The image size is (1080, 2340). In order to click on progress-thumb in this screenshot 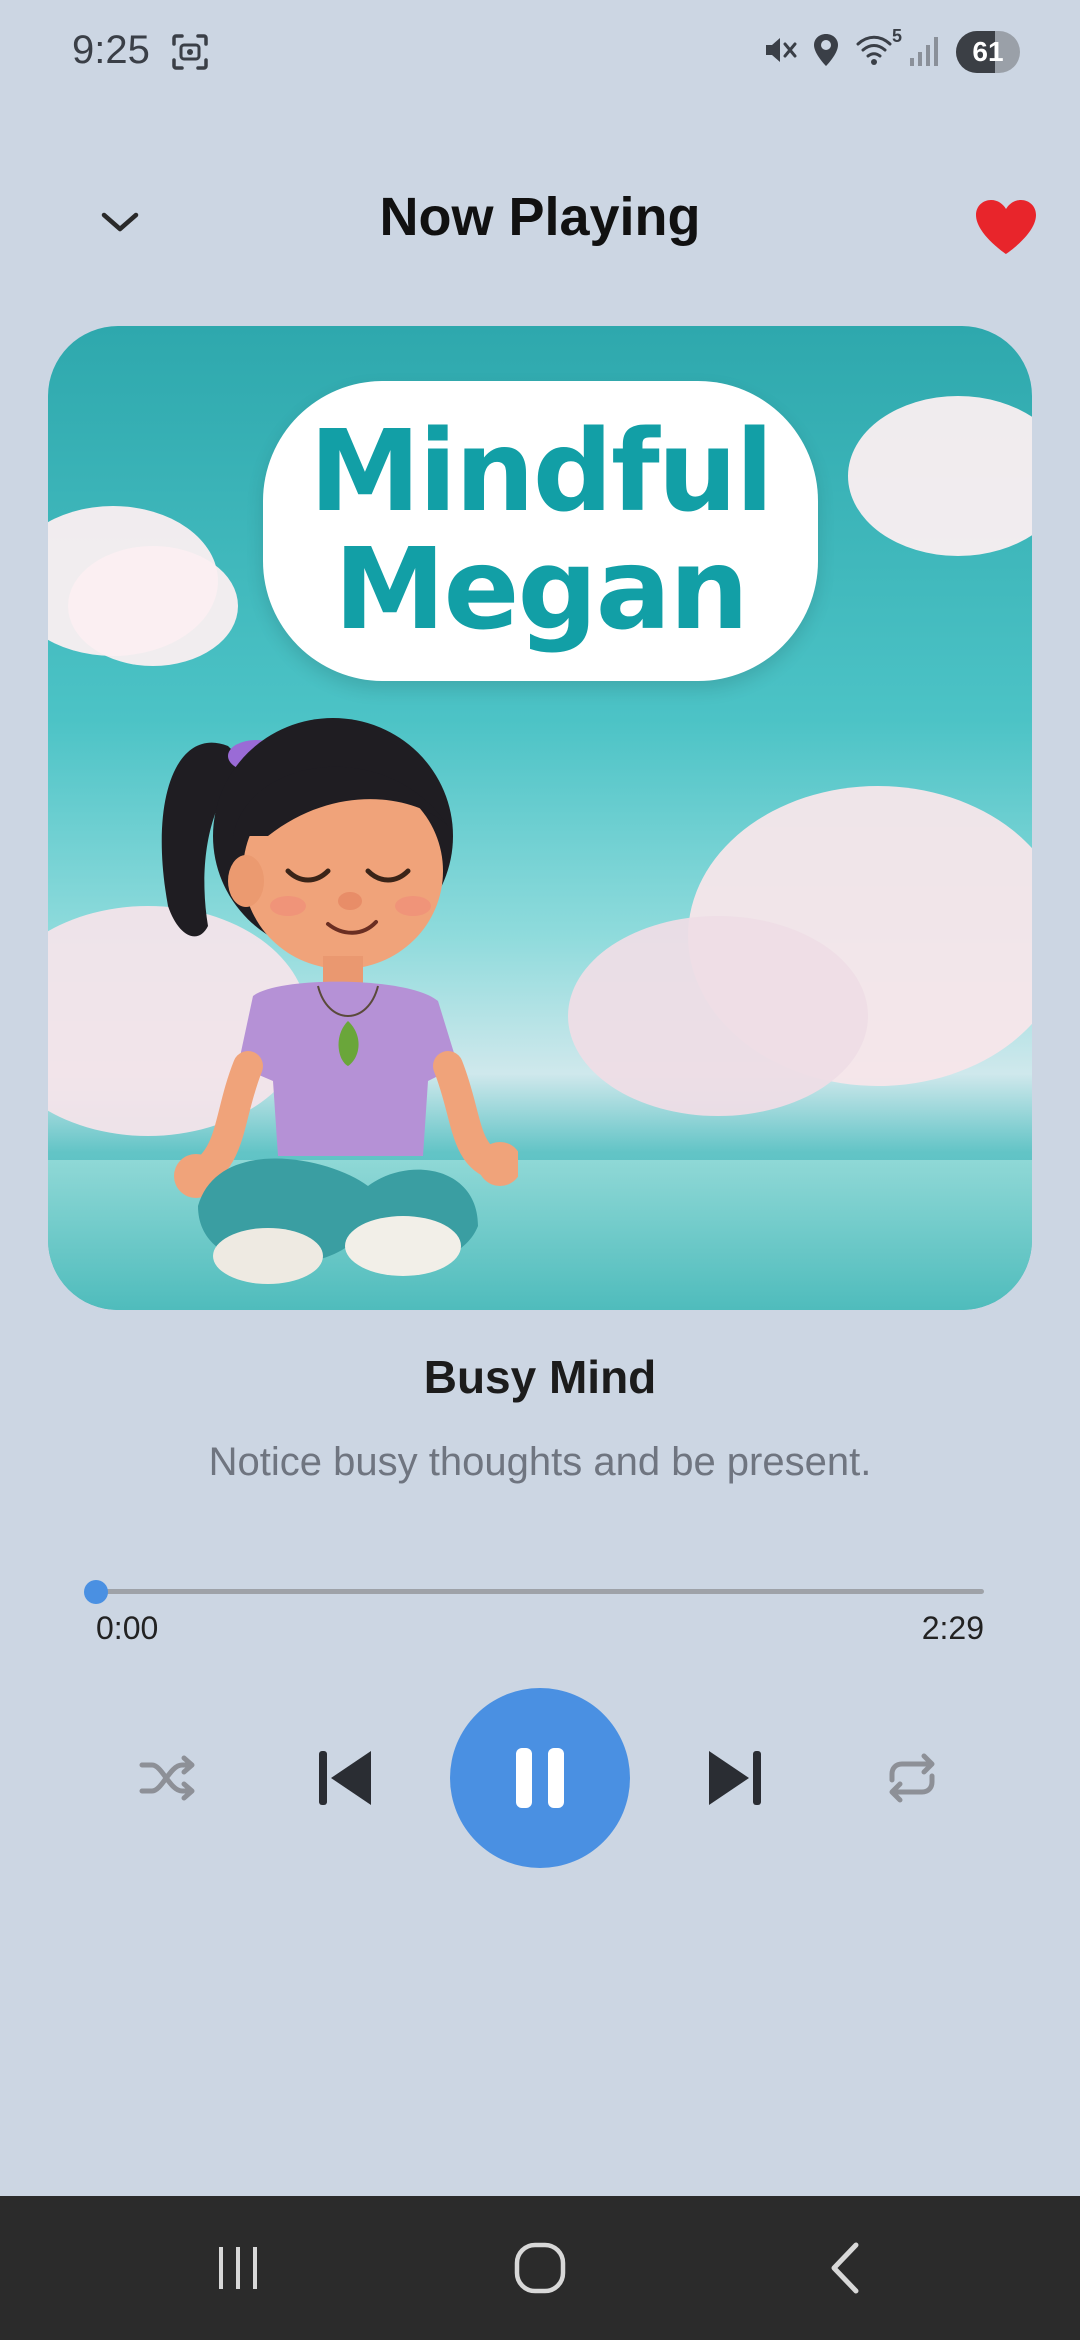, I will do `click(96, 1592)`.